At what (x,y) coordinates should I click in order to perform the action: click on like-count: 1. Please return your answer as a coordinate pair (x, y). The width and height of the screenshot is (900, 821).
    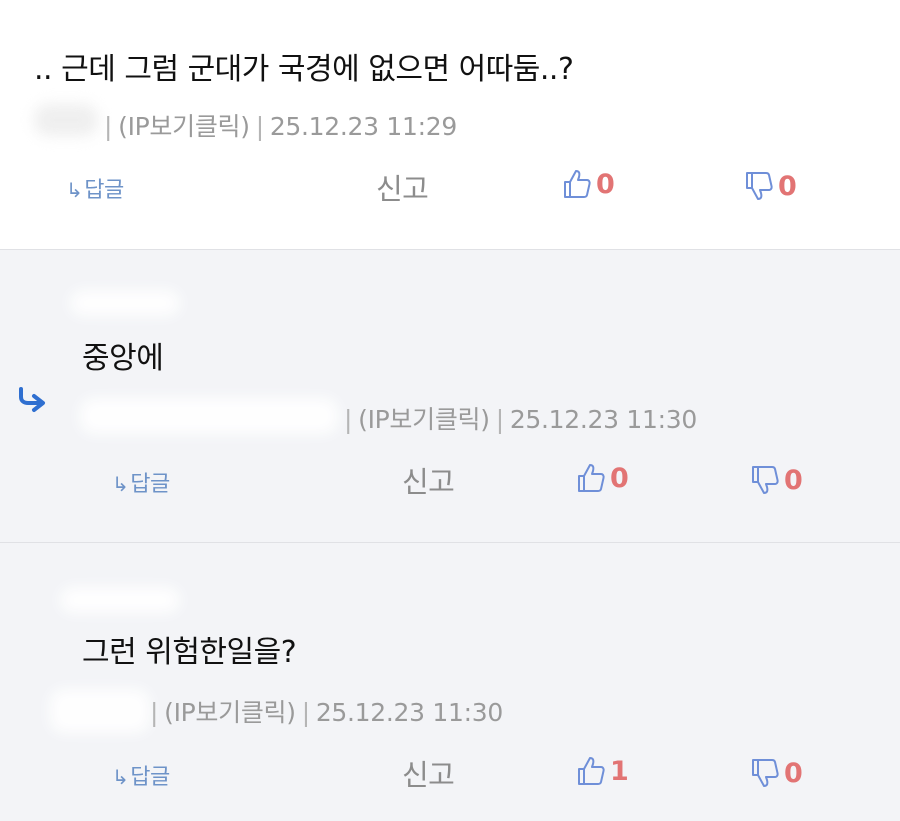
    Looking at the image, I should click on (619, 771).